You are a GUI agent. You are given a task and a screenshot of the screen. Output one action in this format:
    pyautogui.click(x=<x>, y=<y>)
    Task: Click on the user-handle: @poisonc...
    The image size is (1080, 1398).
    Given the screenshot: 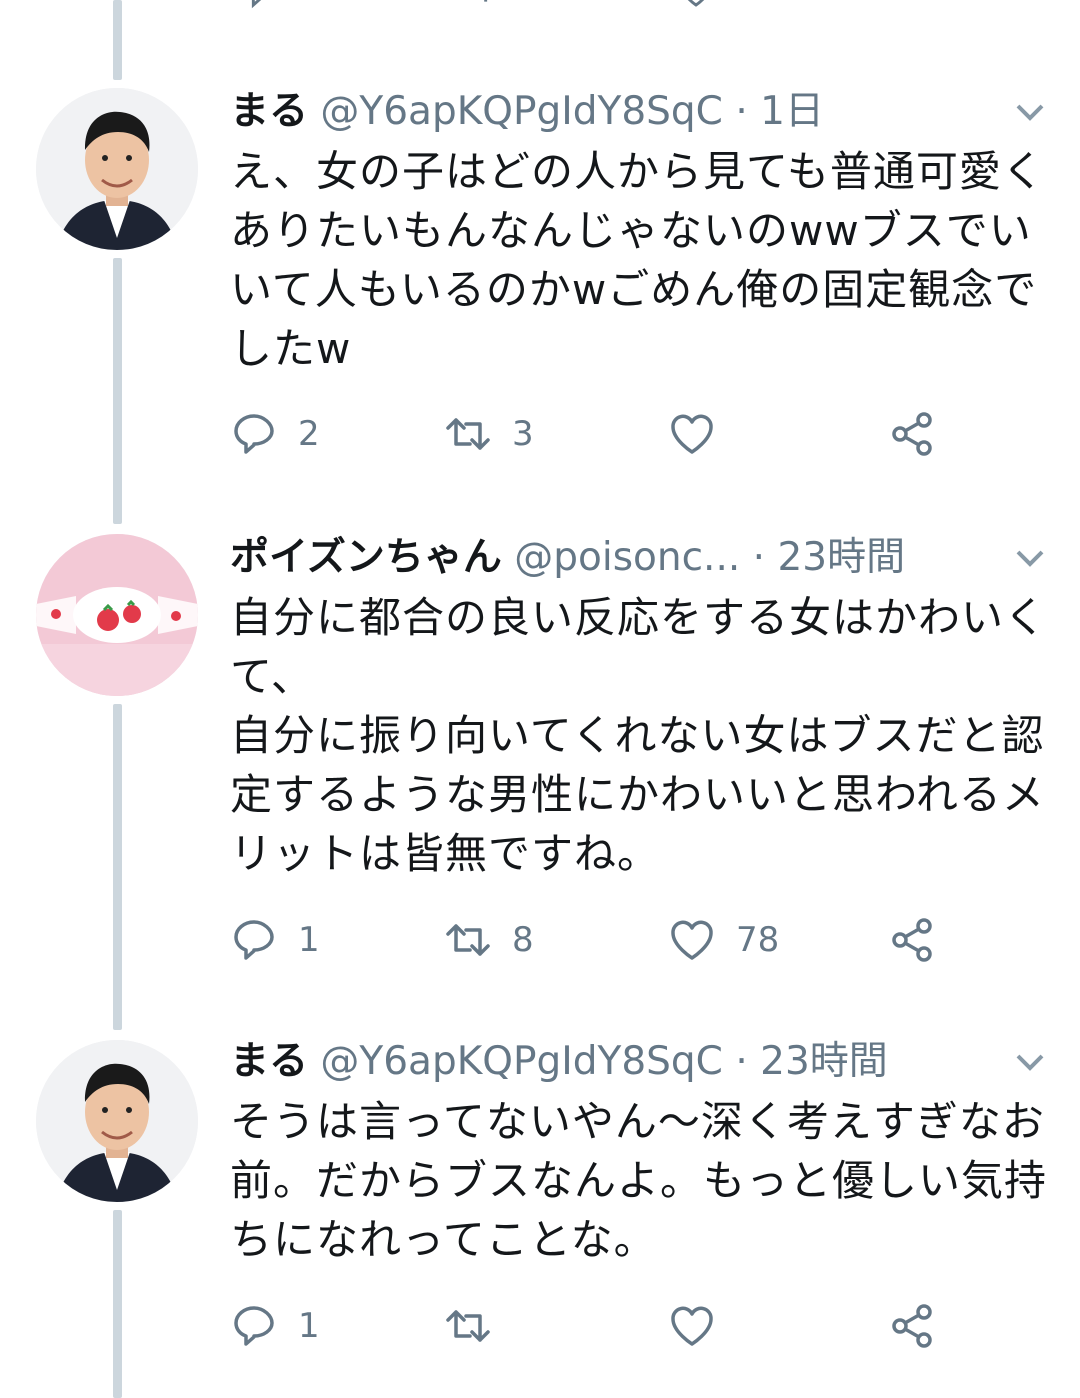 What is the action you would take?
    pyautogui.click(x=627, y=557)
    